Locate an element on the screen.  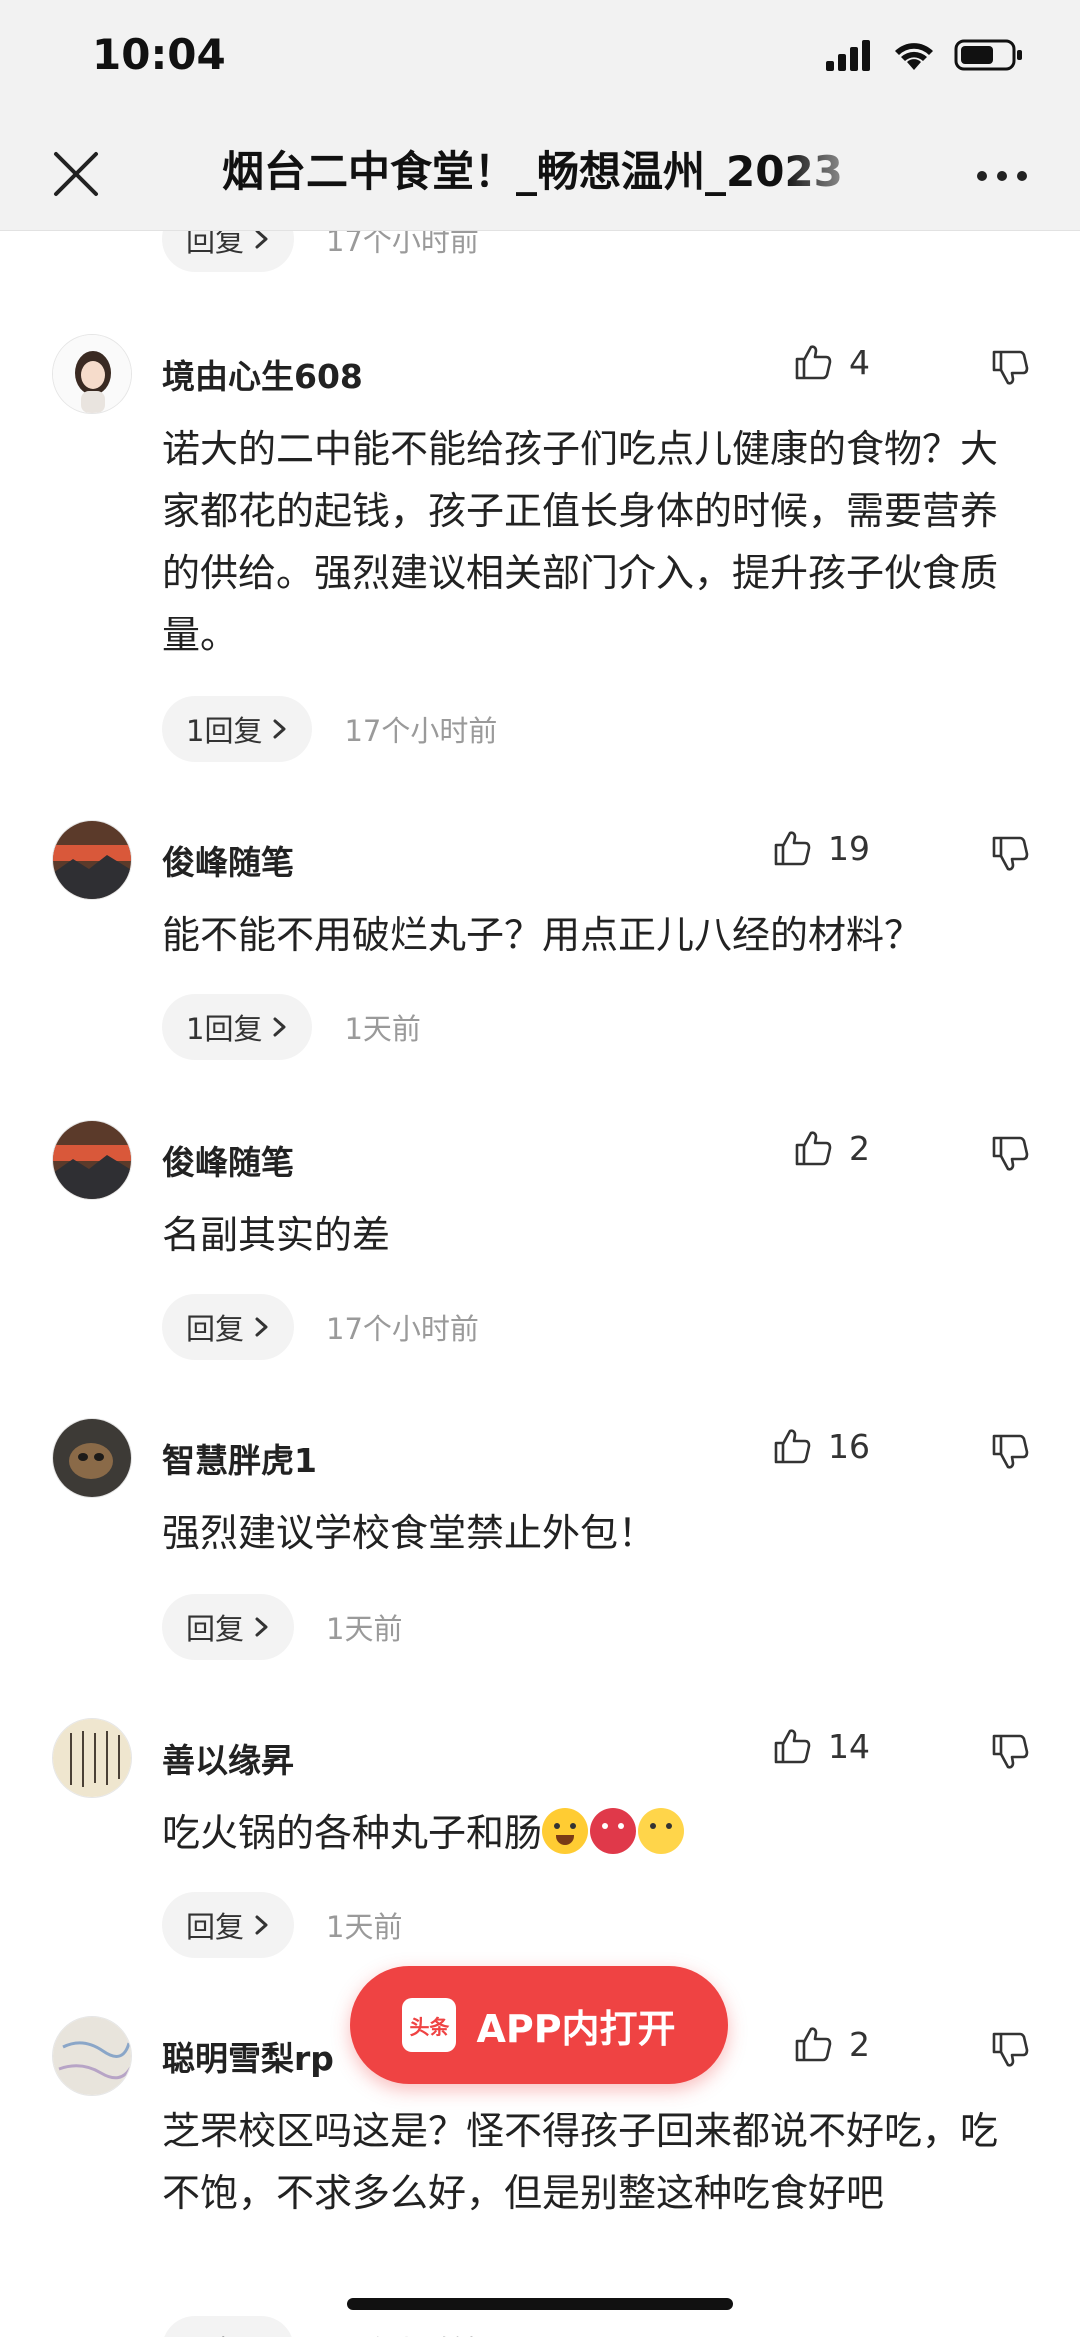
comment-text: 吃火锅的各种丸子和肠 is located at coordinates (587, 1833).